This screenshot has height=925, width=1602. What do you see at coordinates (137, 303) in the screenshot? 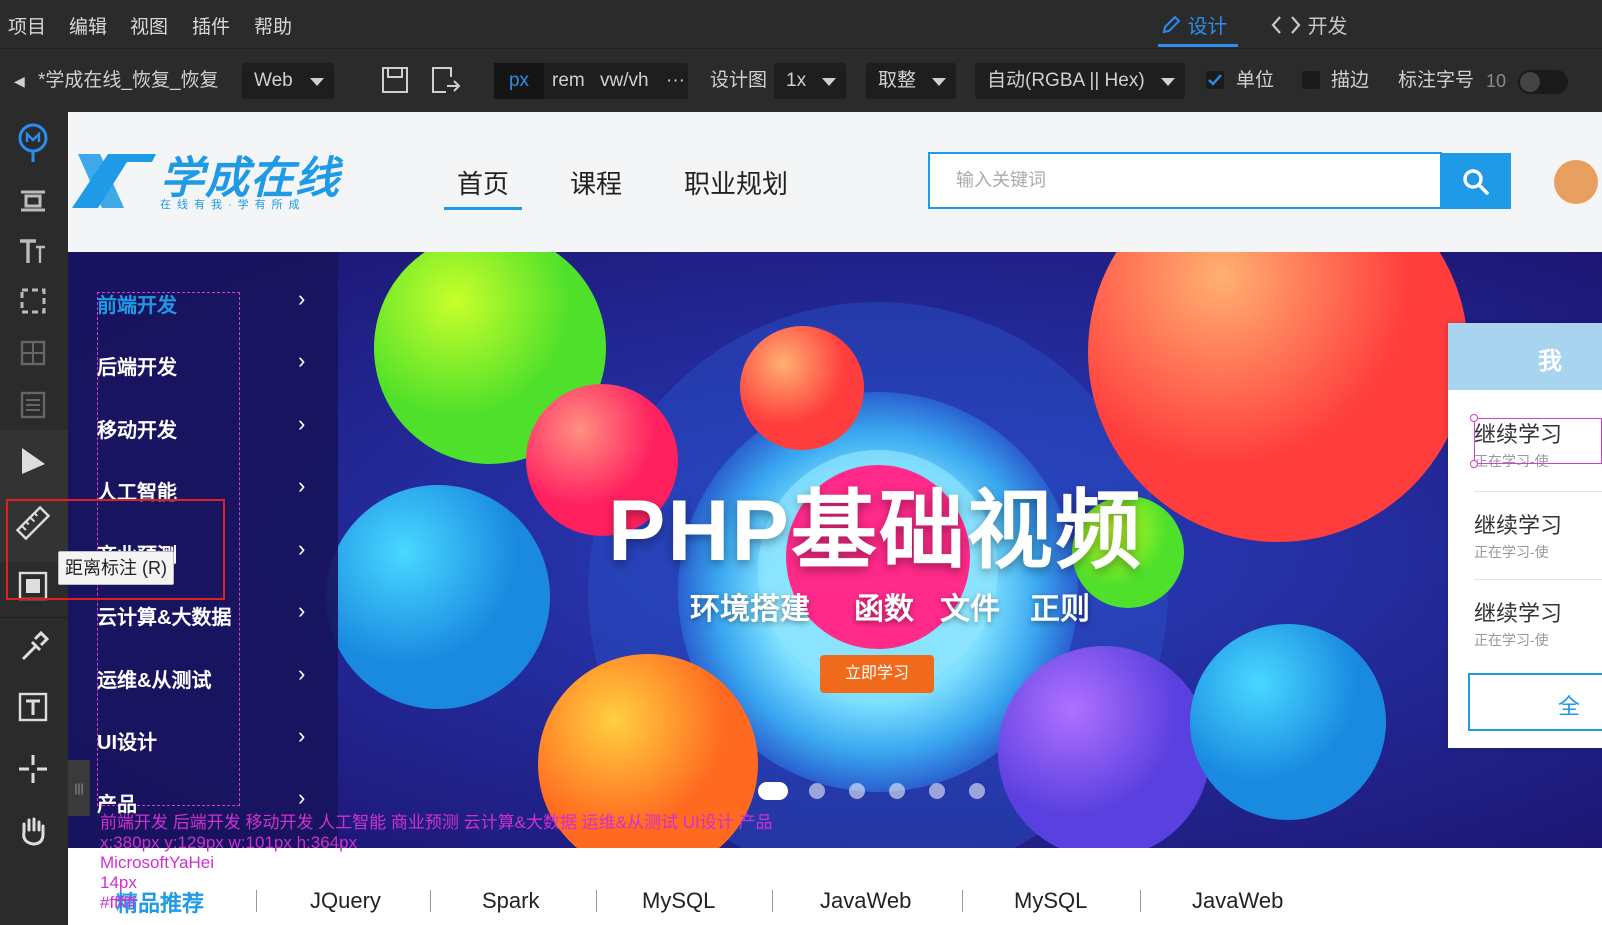
I see `category-frontend: 前端开发` at bounding box center [137, 303].